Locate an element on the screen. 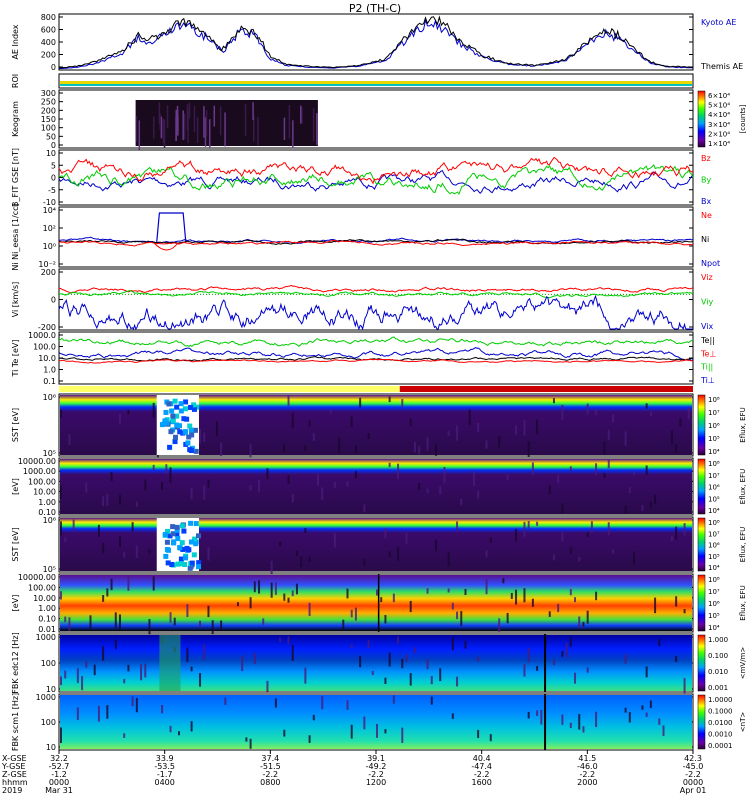  panel-density: Ni Ni_eesa [1/cc] 10⁻²10⁰10²10⁴NeNiNpot is located at coordinates (365, 236).